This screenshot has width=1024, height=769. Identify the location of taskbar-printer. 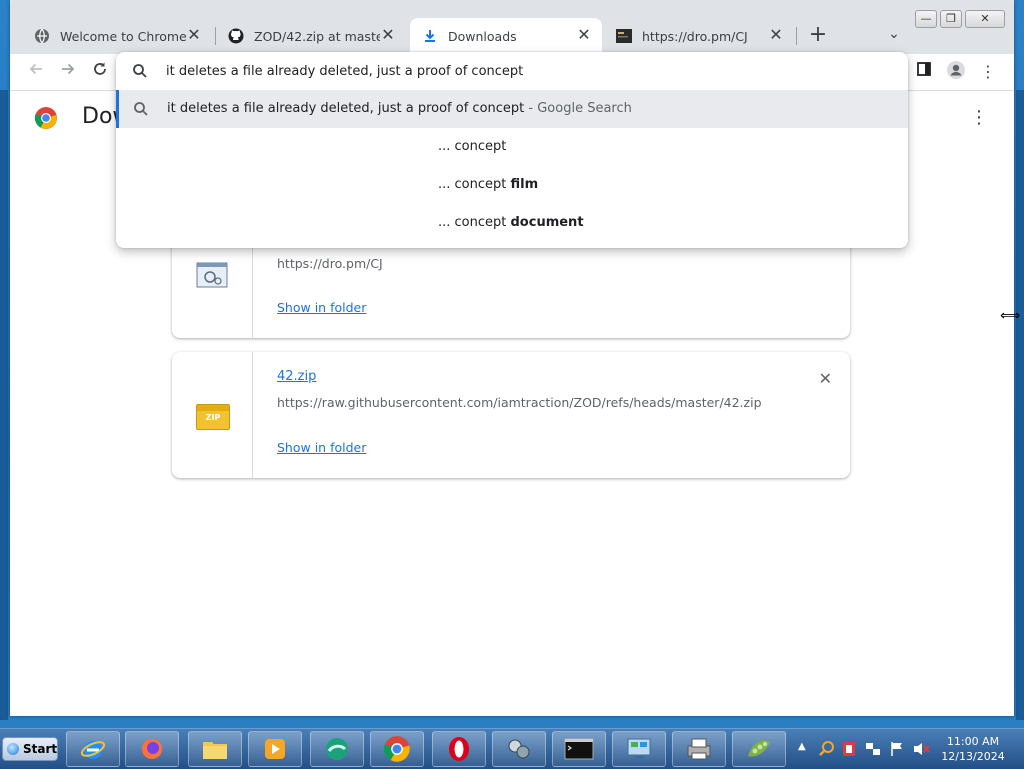
(699, 749).